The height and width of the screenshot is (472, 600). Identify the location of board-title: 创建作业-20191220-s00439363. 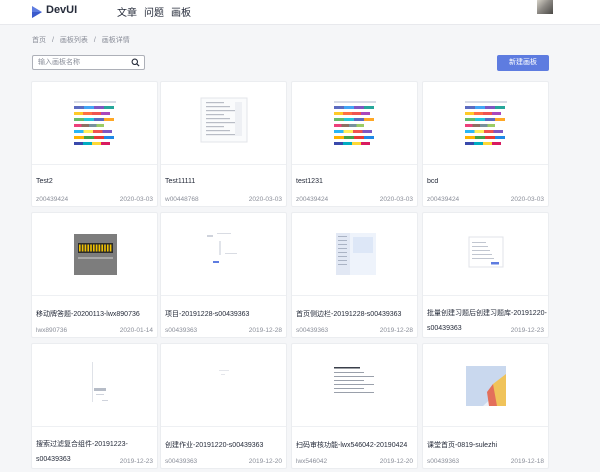
(225, 445).